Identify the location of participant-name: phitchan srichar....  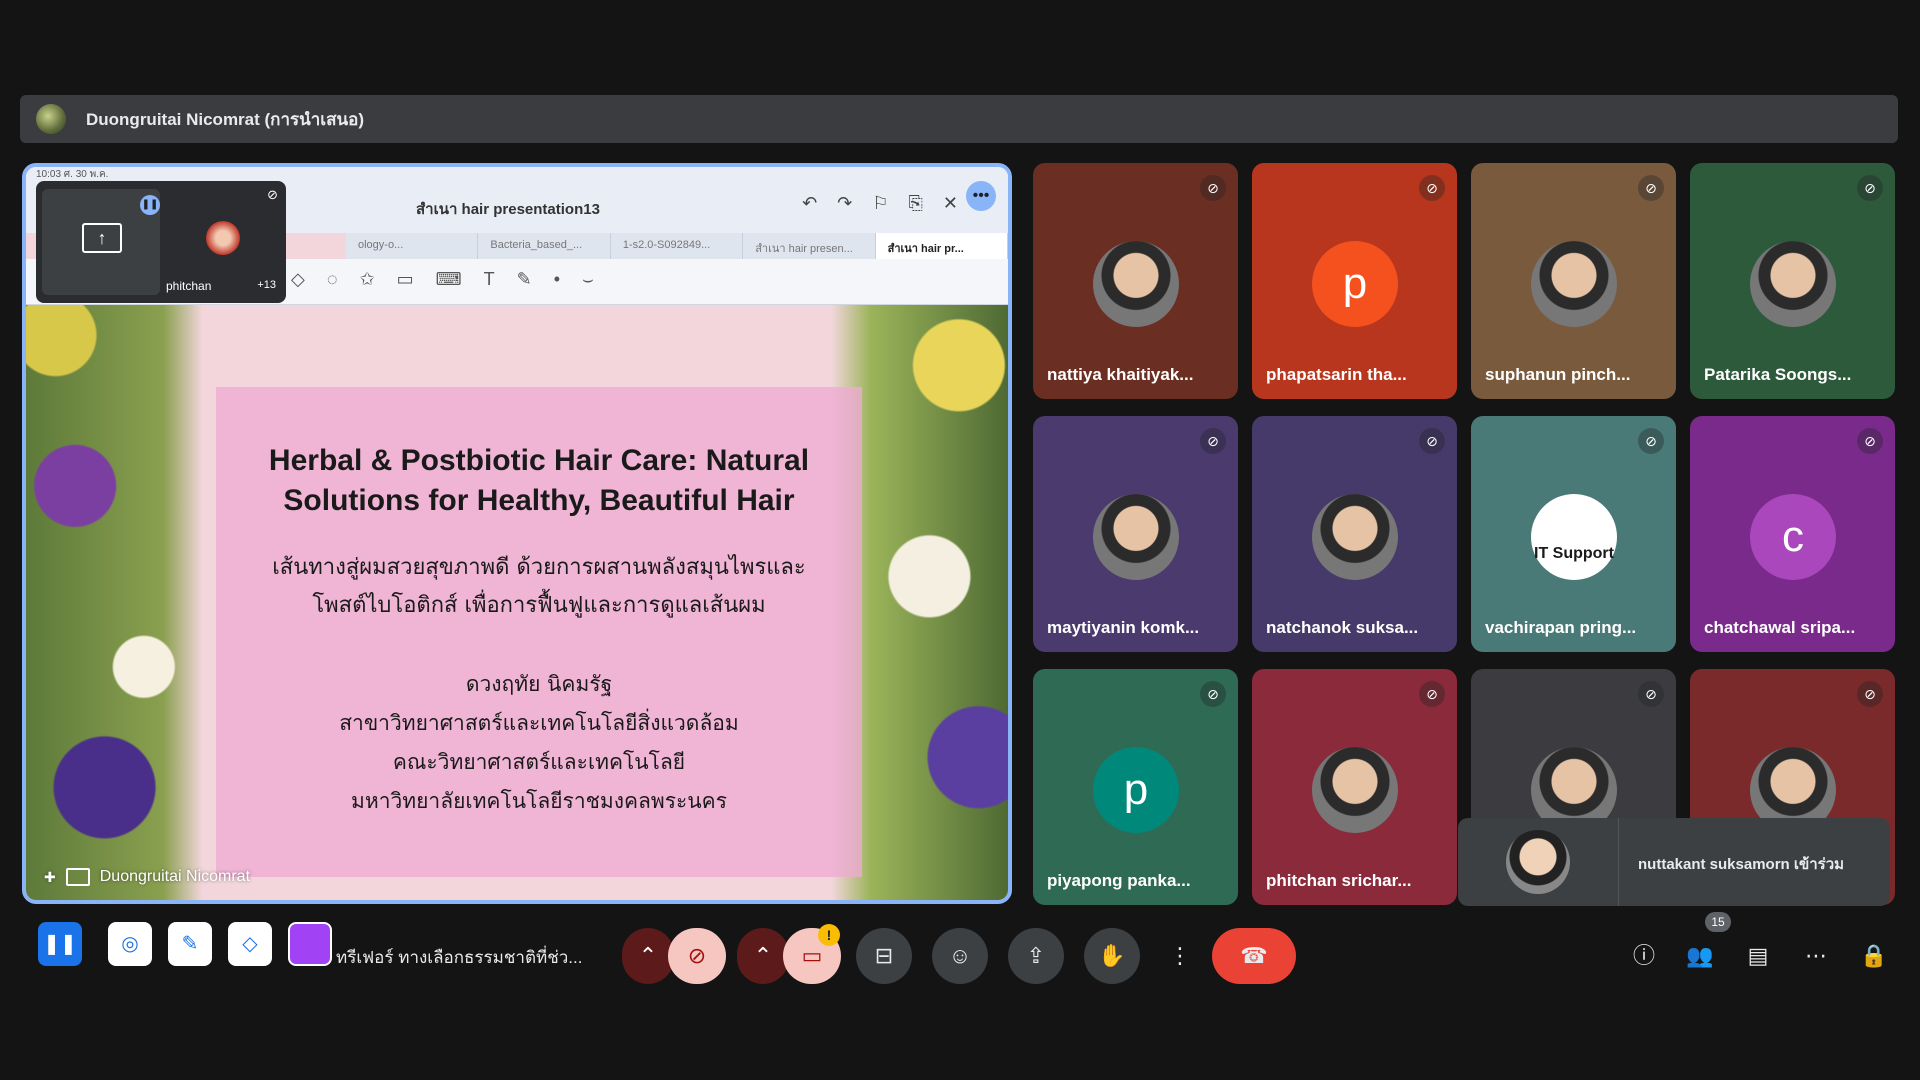
(1339, 880).